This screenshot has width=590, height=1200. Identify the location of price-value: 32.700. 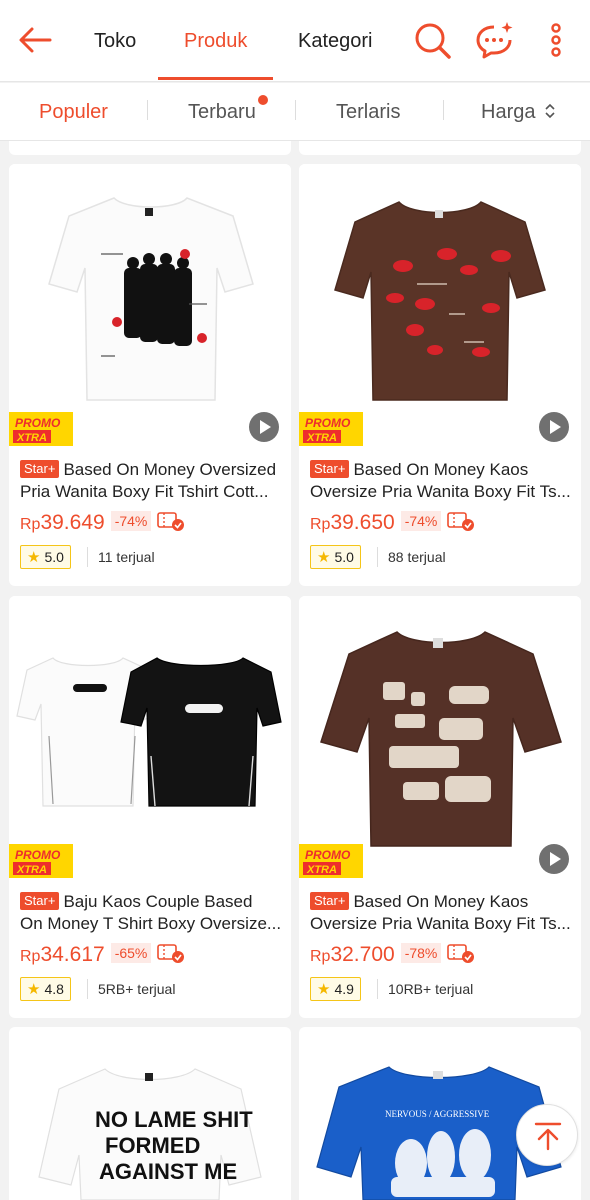
(362, 954).